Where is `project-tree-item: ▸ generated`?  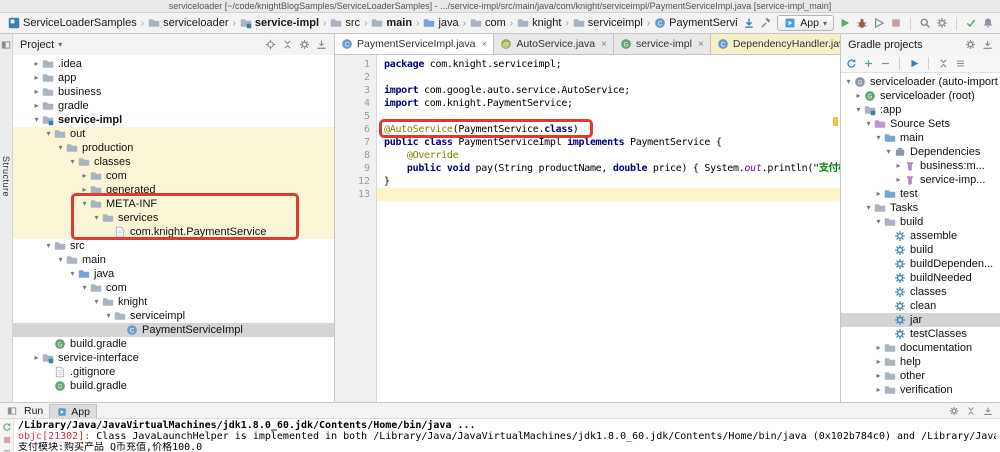
project-tree-item: ▸ generated is located at coordinates (173, 190).